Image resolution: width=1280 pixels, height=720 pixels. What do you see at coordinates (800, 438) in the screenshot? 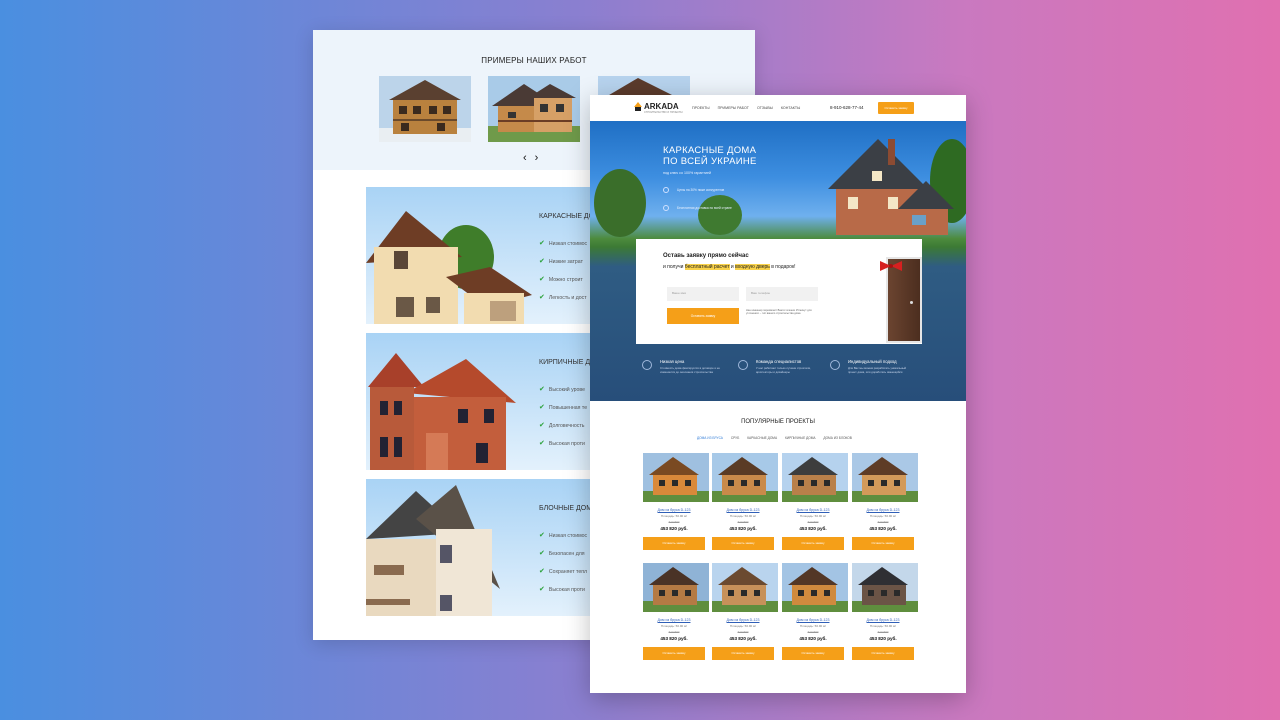
I see `tab-brick-houses: КИРПИЧНЫЕ ДОМА` at bounding box center [800, 438].